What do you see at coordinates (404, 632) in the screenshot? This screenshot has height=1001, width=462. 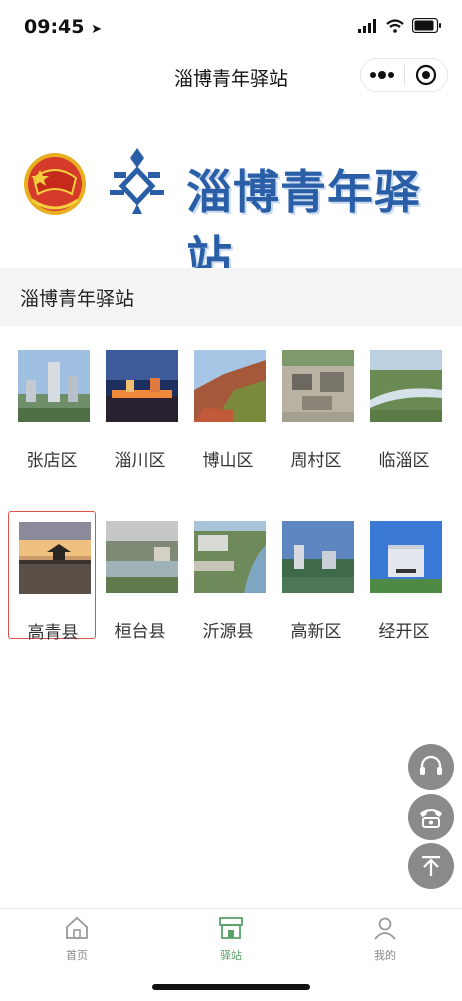 I see `district-label: 经开区` at bounding box center [404, 632].